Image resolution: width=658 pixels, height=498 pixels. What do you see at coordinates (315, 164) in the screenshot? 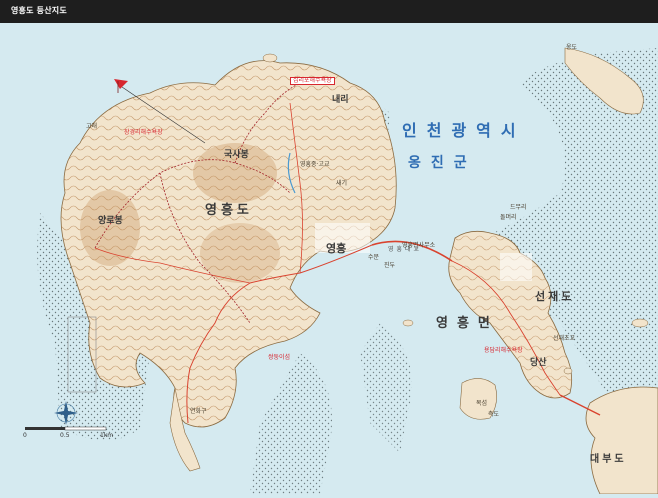
I see `label-youngheung-high: 영흥중·고교` at bounding box center [315, 164].